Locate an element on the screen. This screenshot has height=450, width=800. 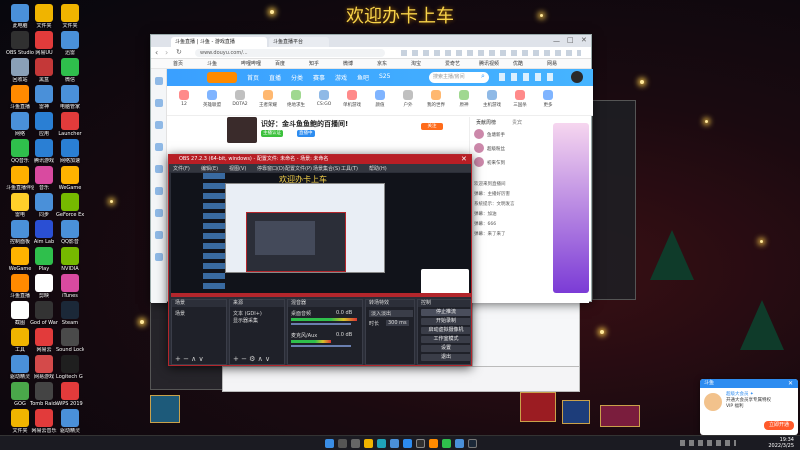
category-item: 绝地求生 is located at coordinates (296, 99).